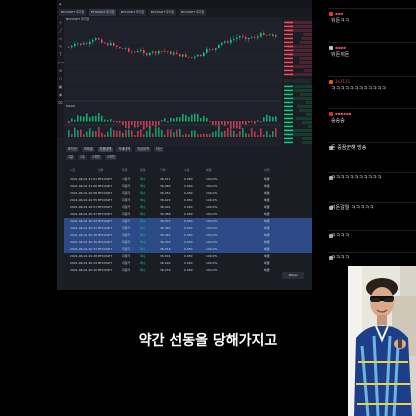  Describe the element at coordinates (163, 12) in the screenshot. I see `tab-symbol-4: BTCUSDT 무기한` at that location.